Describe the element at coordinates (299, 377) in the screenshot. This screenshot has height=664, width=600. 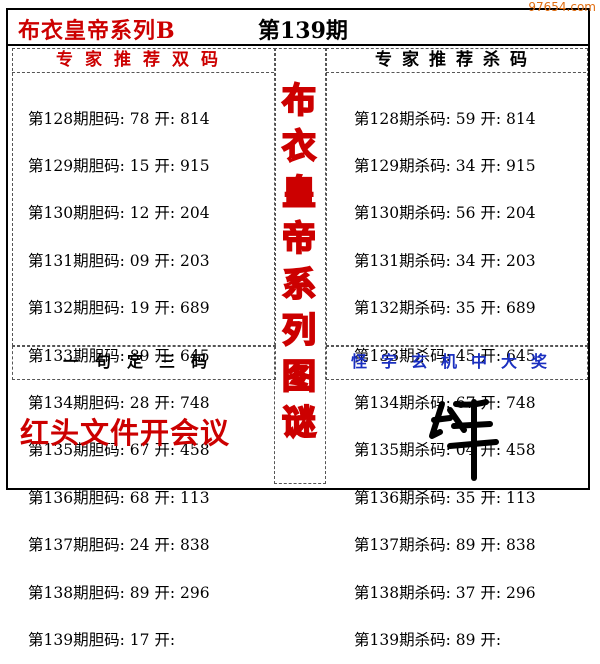
I see `vertical-title-char: 图` at that location.